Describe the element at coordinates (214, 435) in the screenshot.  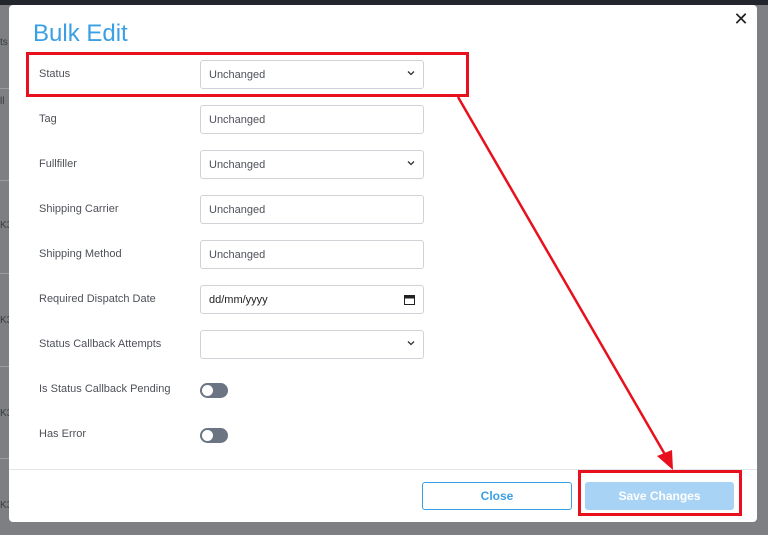
I see `has-error-toggle` at that location.